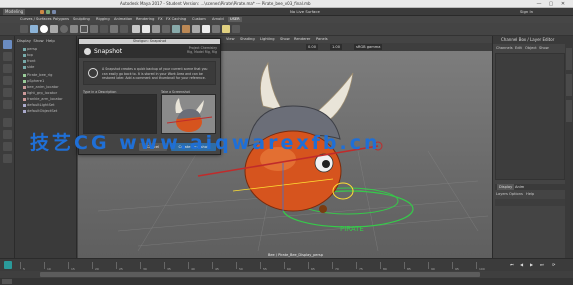 Image resolution: width=573 pixels, height=285 pixels. Describe the element at coordinates (123, 19) in the screenshot. I see `shelf-tab-animation: Animation` at that location.